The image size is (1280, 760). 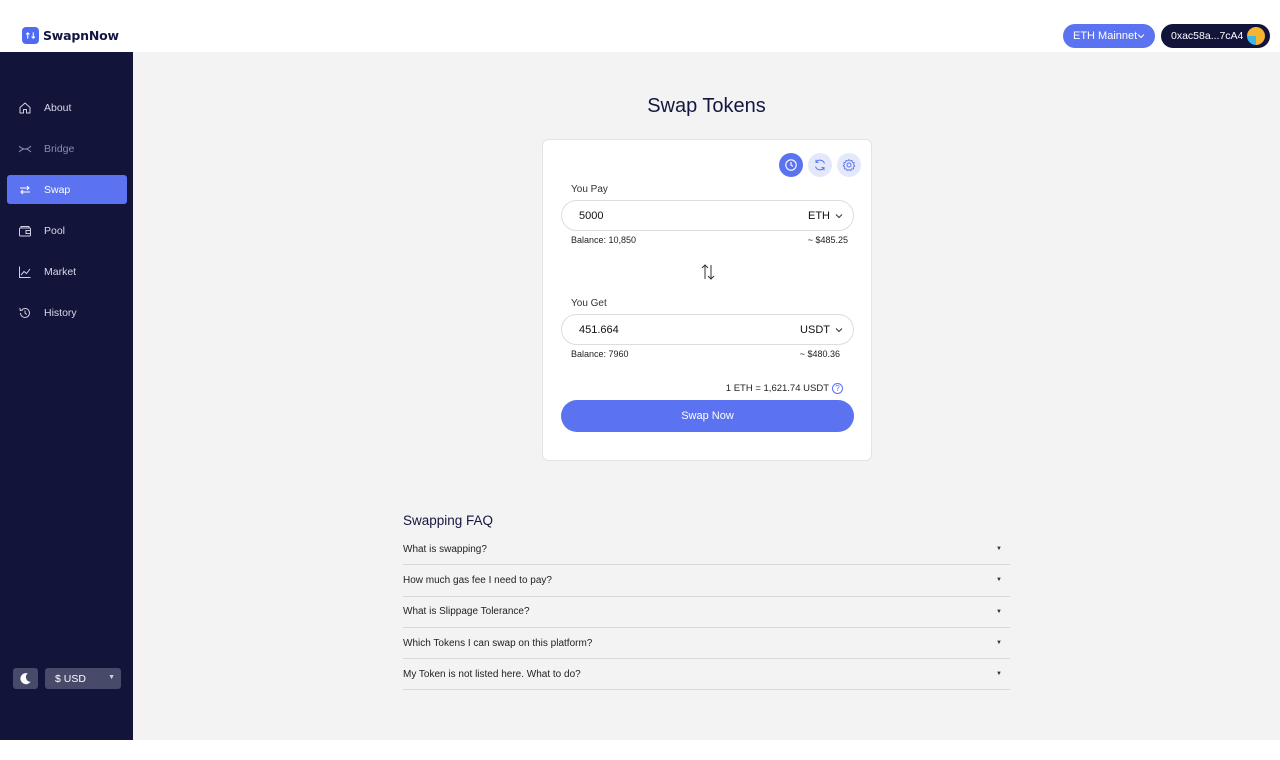 What do you see at coordinates (70, 678) in the screenshot?
I see `currency-label: $ USD` at bounding box center [70, 678].